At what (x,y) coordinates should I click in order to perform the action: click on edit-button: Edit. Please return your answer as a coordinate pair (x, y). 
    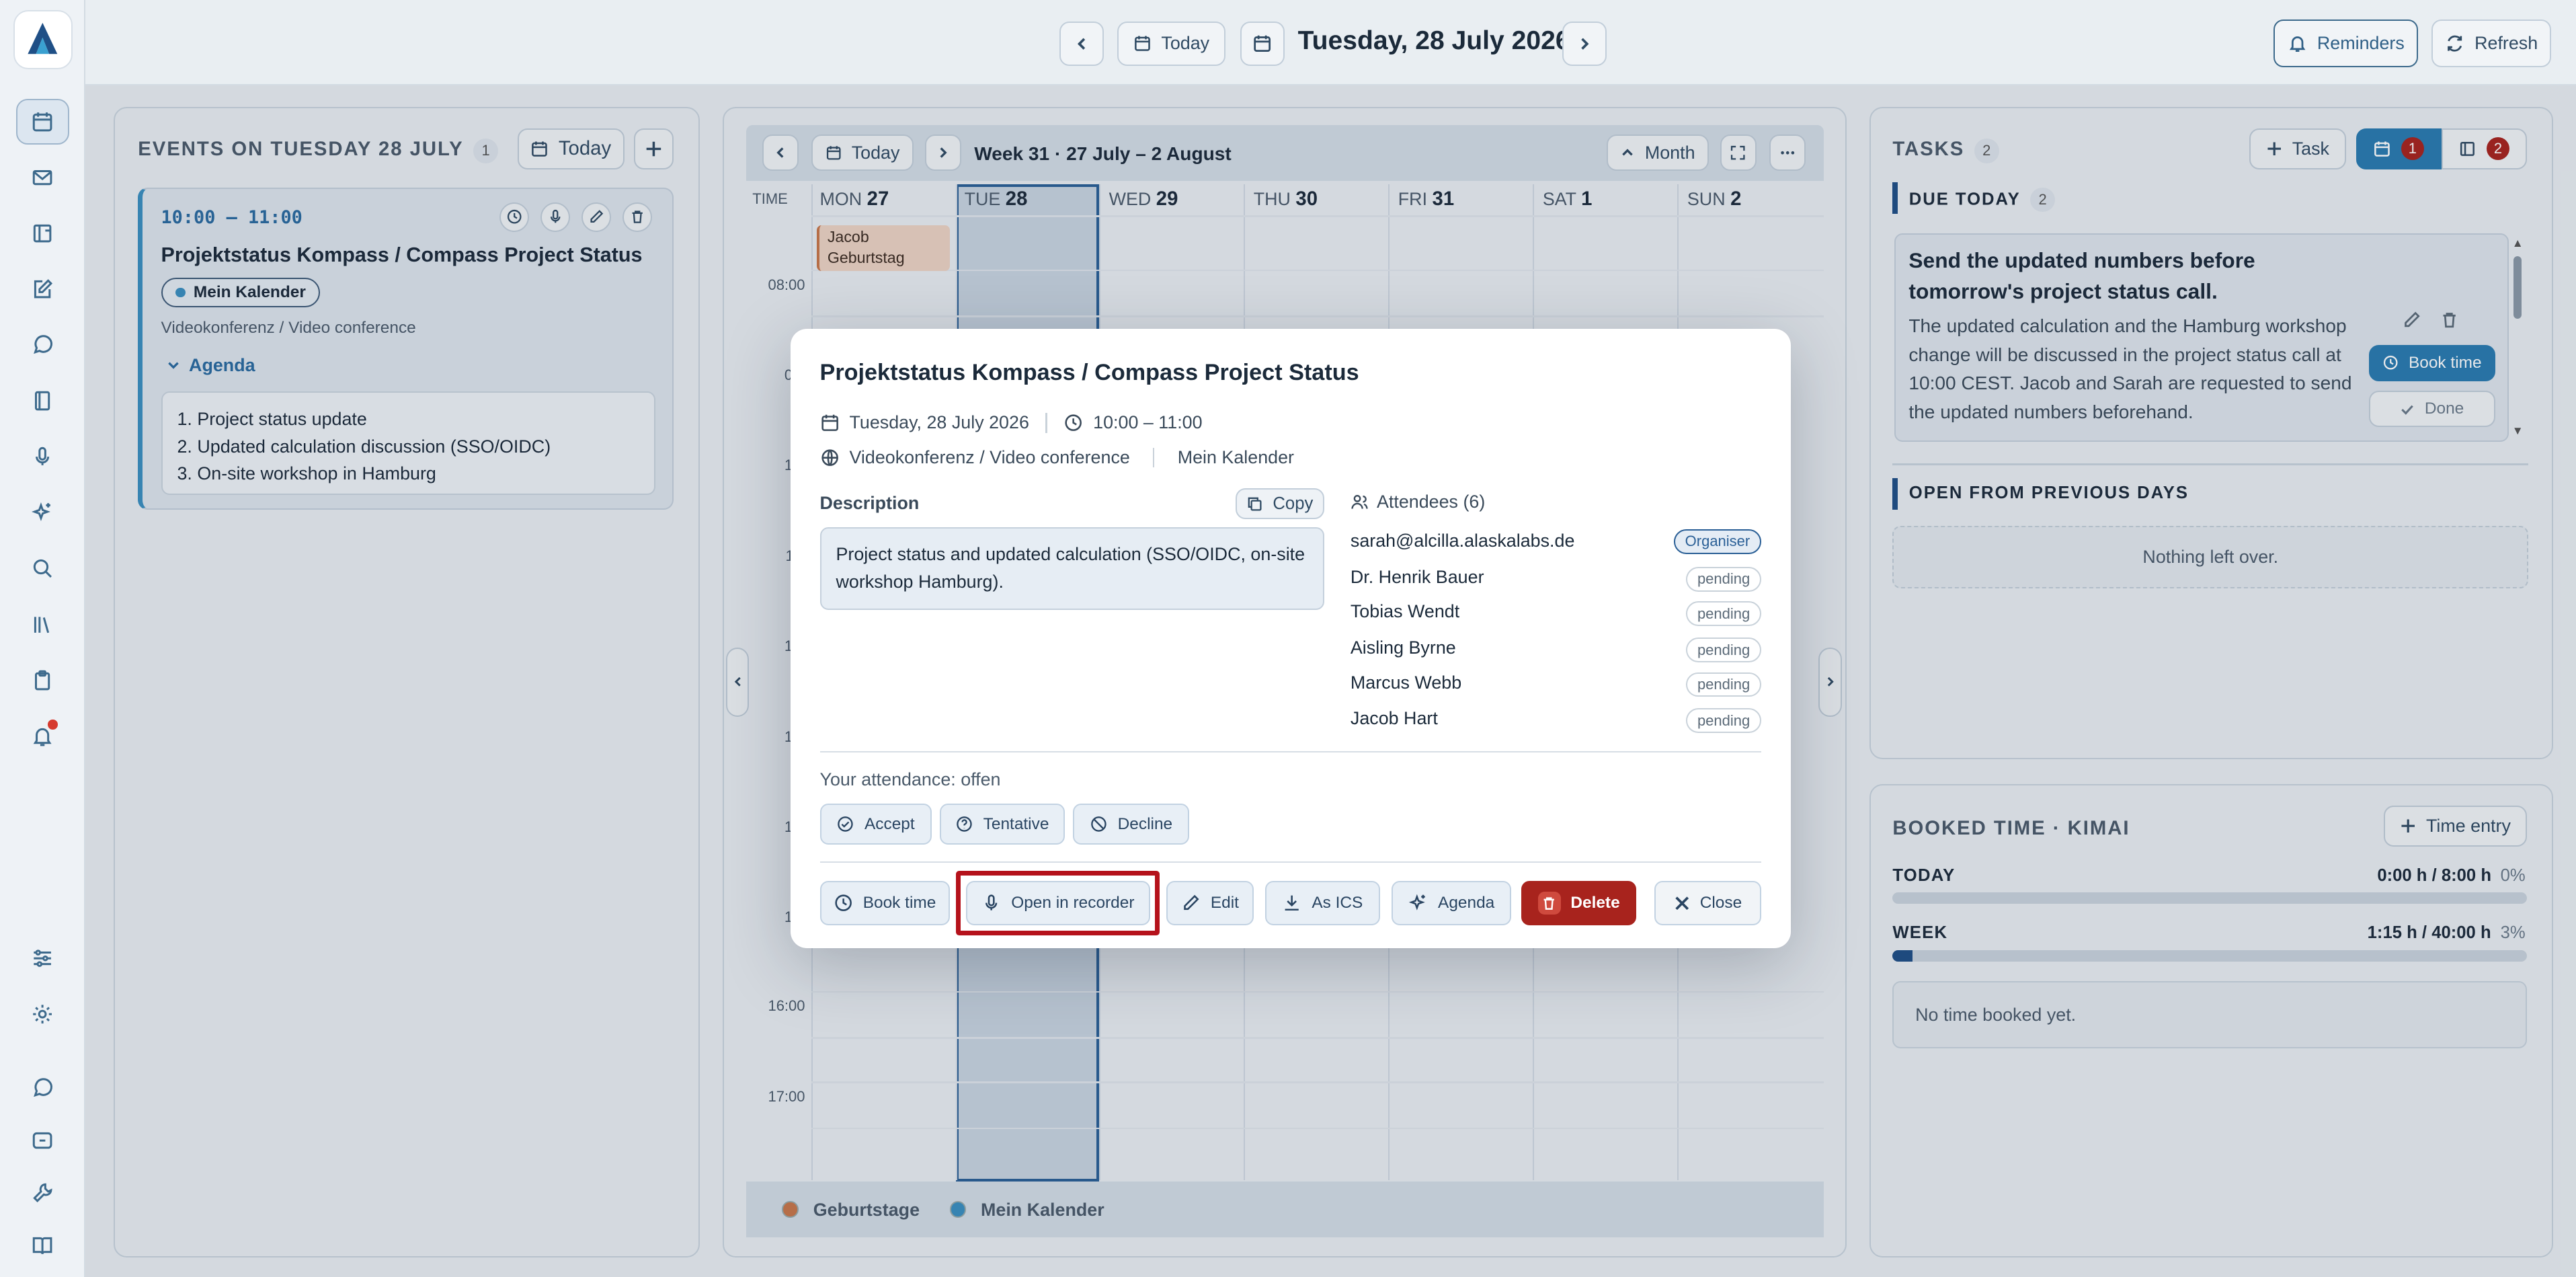
    Looking at the image, I should click on (1210, 902).